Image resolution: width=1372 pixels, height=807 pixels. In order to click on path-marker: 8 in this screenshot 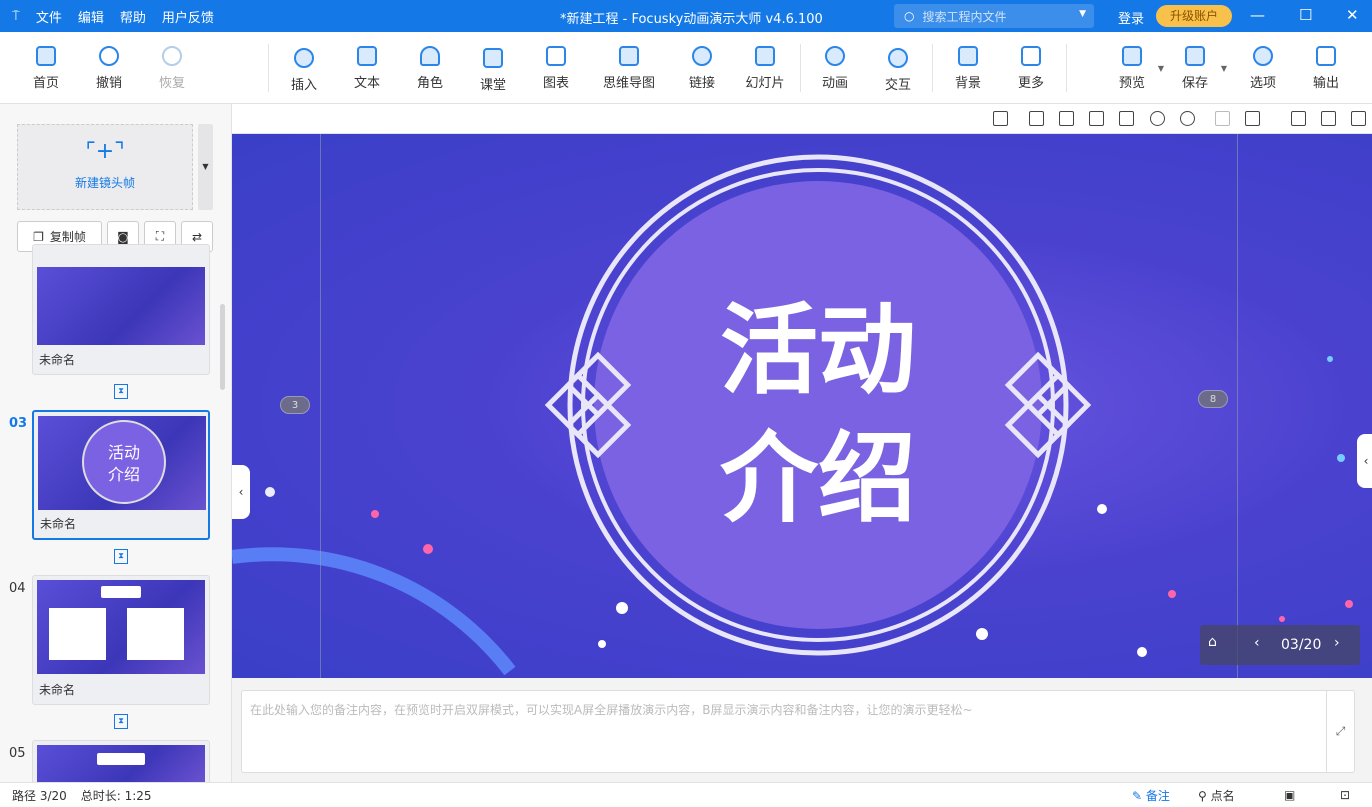, I will do `click(1213, 399)`.